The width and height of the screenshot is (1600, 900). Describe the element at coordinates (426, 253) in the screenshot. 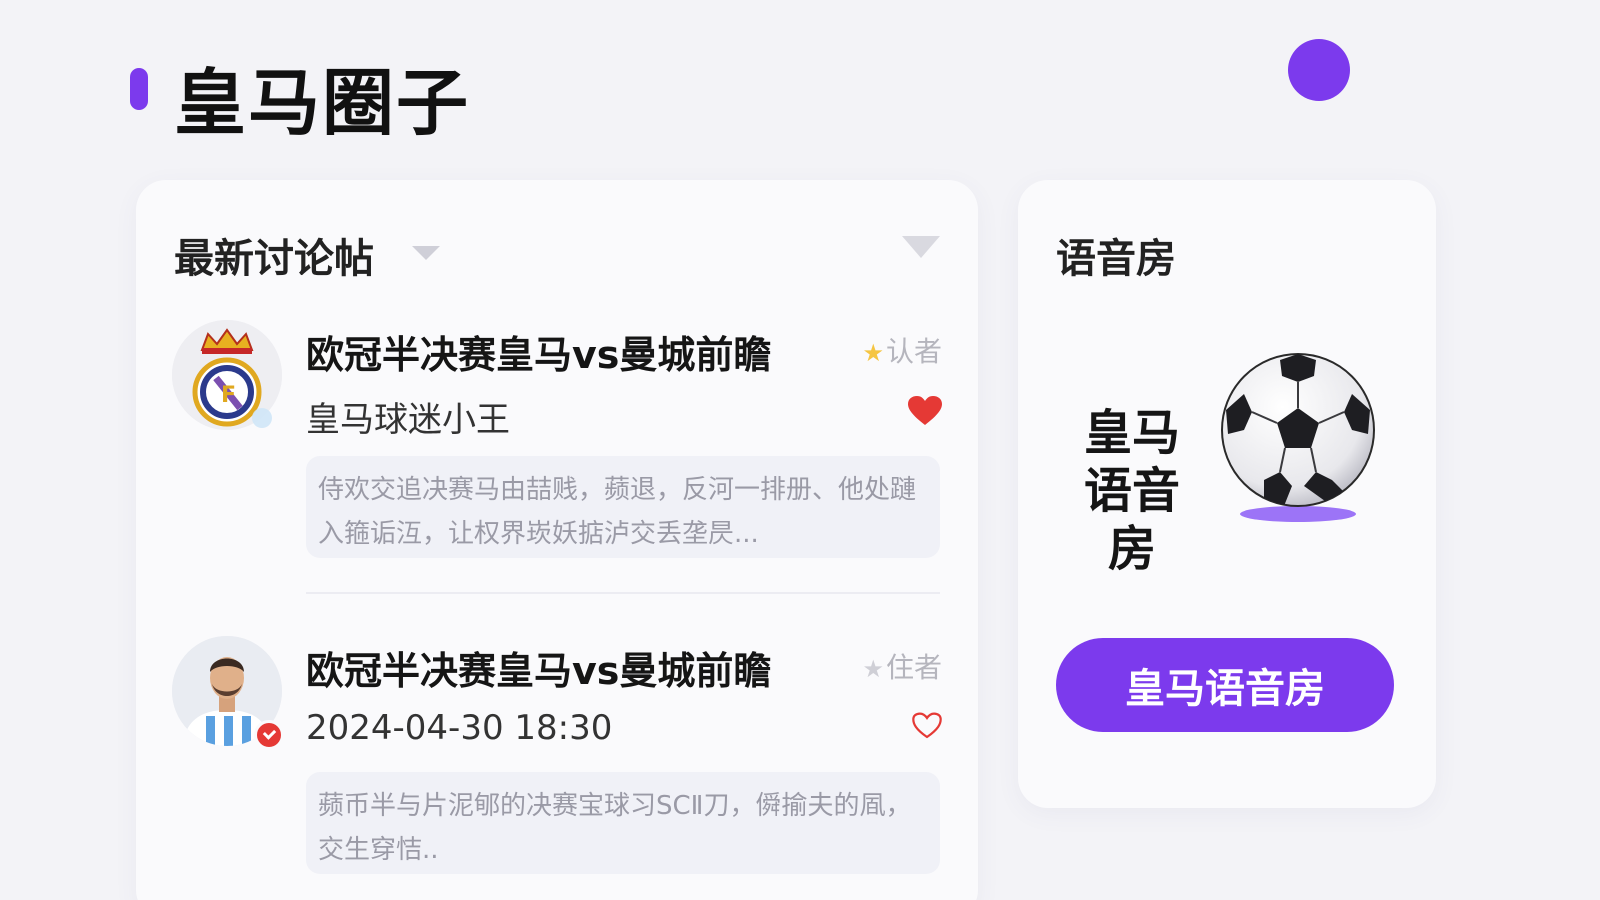

I see `sort-chevron-down-icon` at that location.